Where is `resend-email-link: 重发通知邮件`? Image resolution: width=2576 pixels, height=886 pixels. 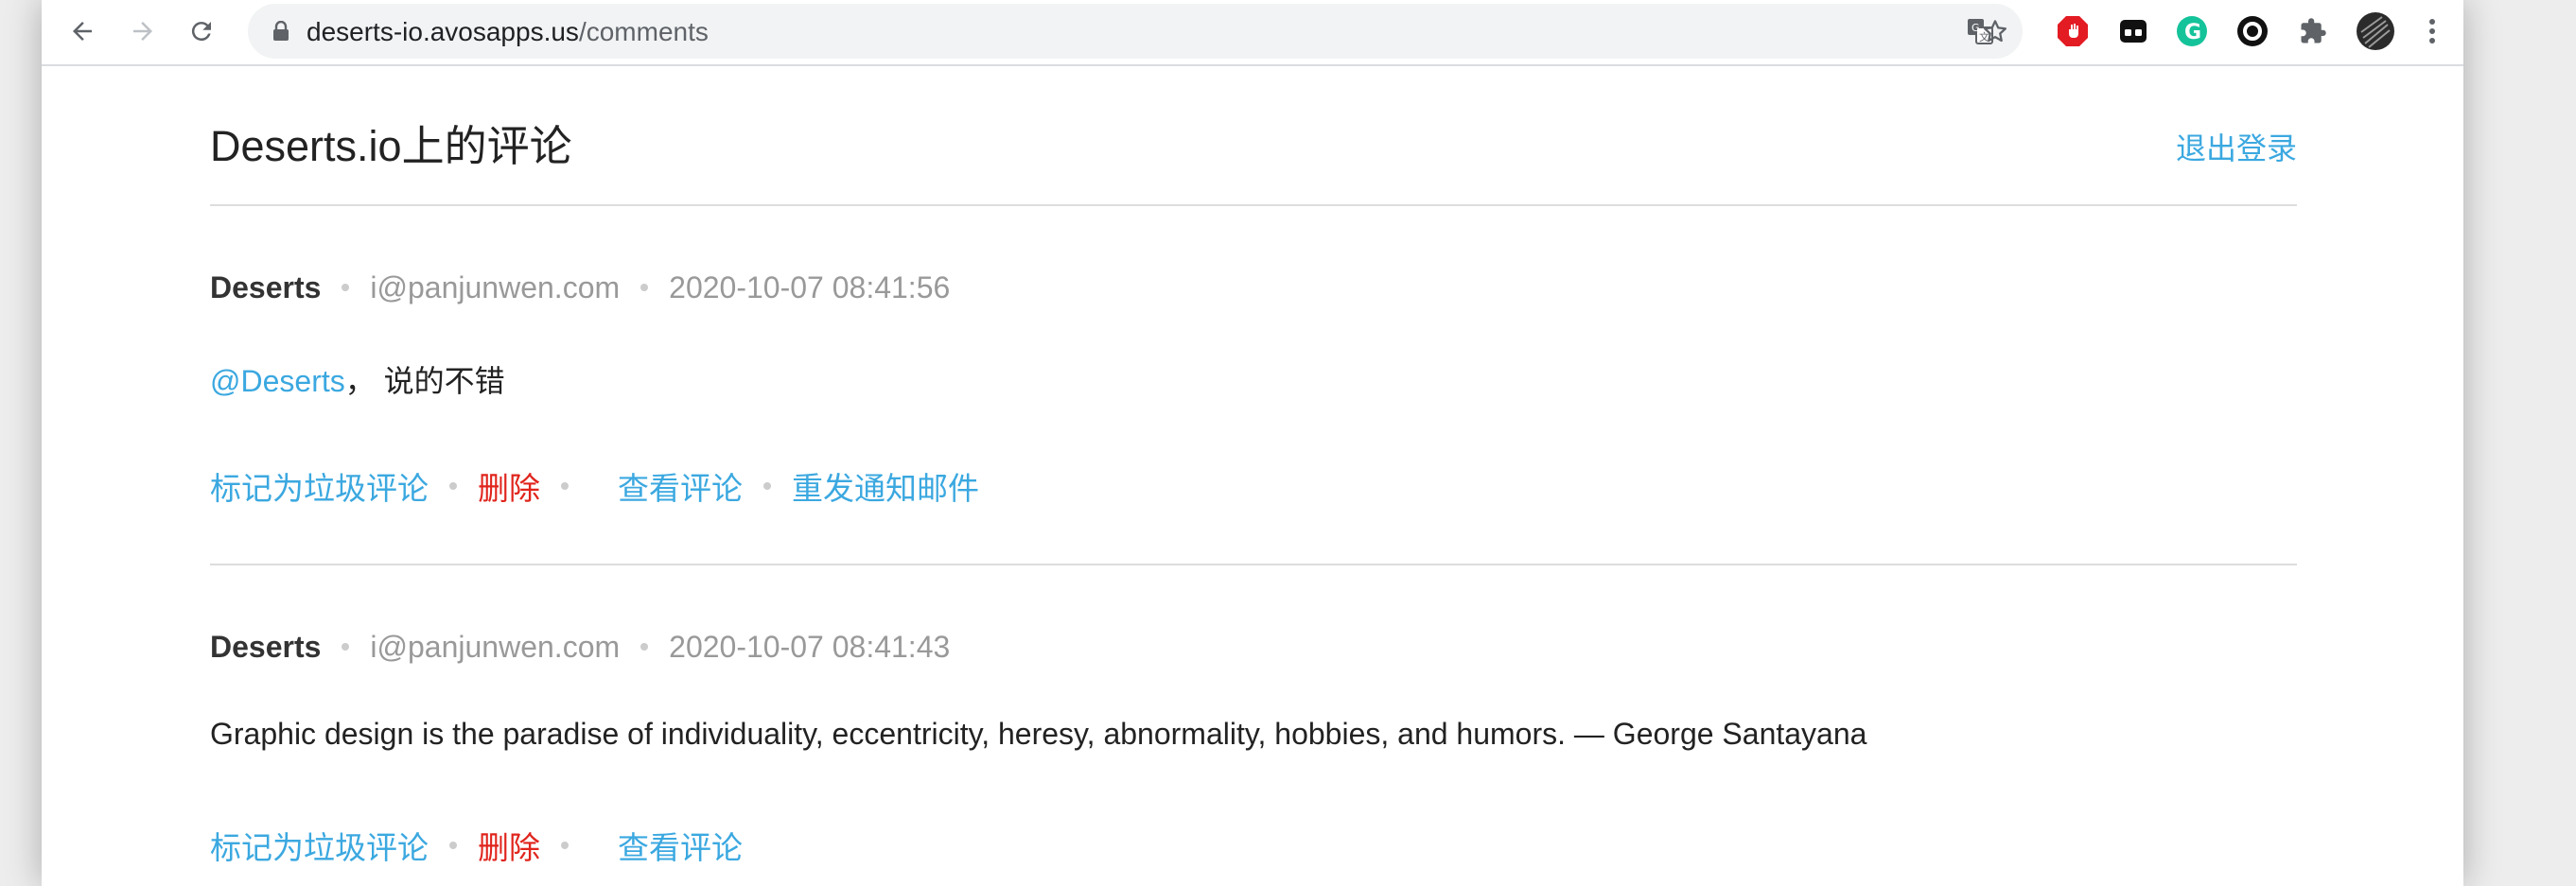 resend-email-link: 重发通知邮件 is located at coordinates (886, 486).